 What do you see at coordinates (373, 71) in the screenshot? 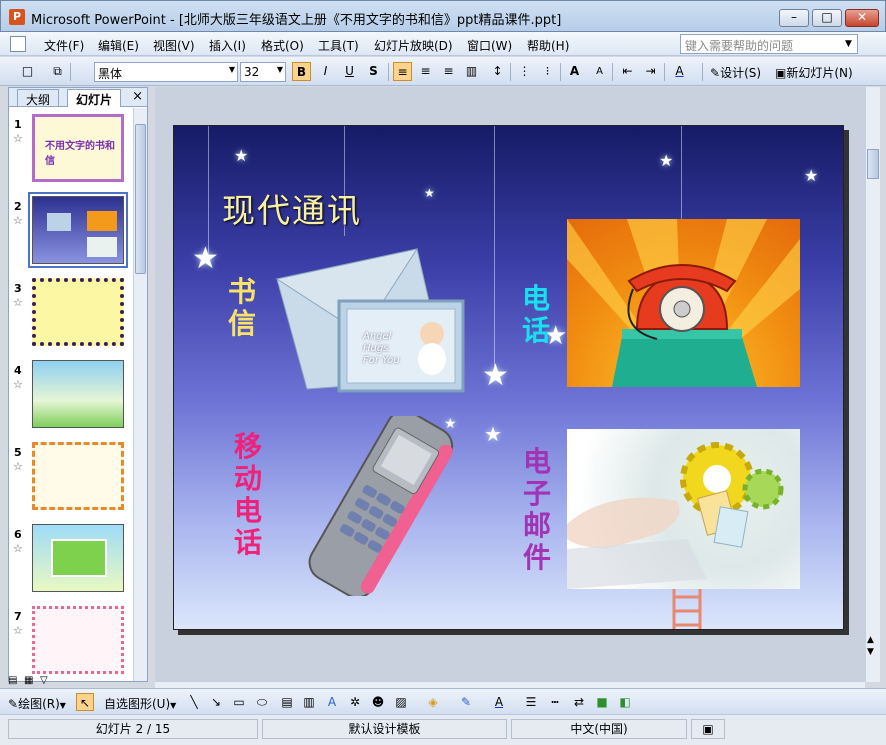
I see `shadow-button: S` at bounding box center [373, 71].